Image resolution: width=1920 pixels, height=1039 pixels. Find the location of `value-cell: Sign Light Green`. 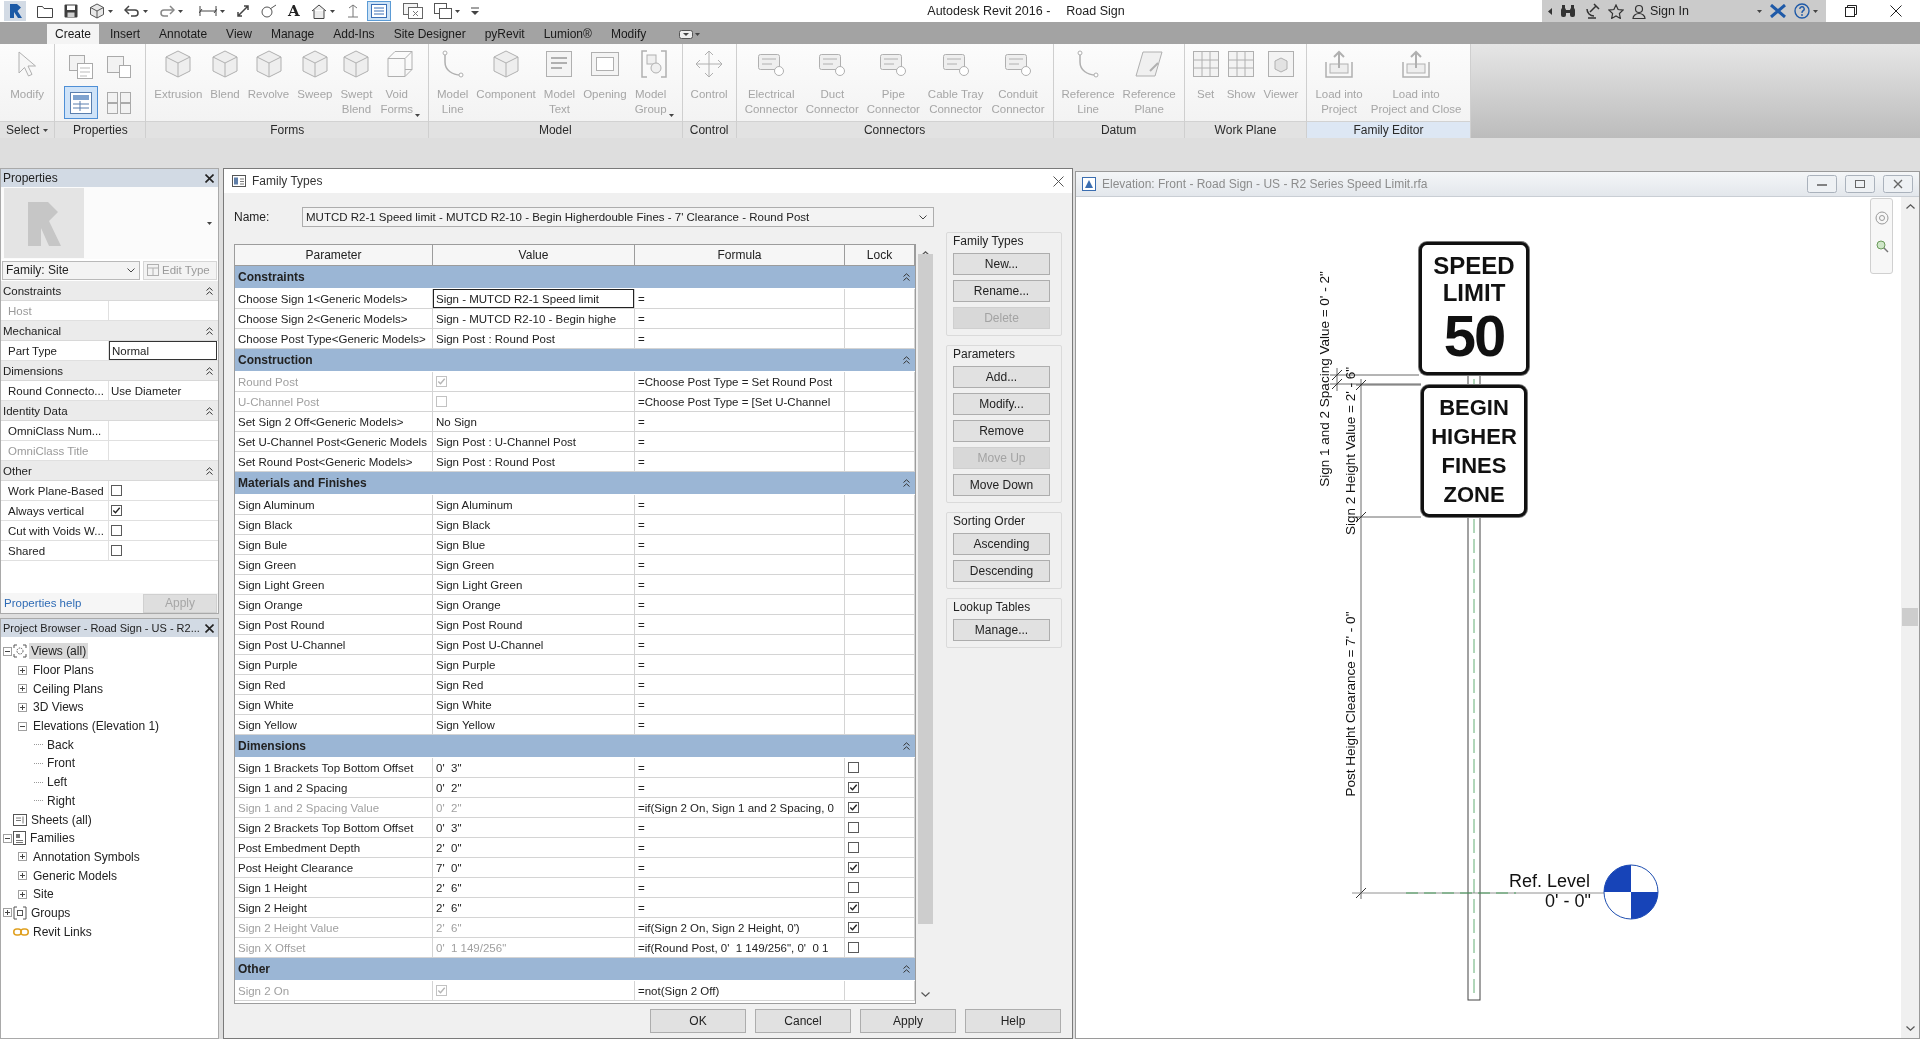

value-cell: Sign Light Green is located at coordinates (534, 585).